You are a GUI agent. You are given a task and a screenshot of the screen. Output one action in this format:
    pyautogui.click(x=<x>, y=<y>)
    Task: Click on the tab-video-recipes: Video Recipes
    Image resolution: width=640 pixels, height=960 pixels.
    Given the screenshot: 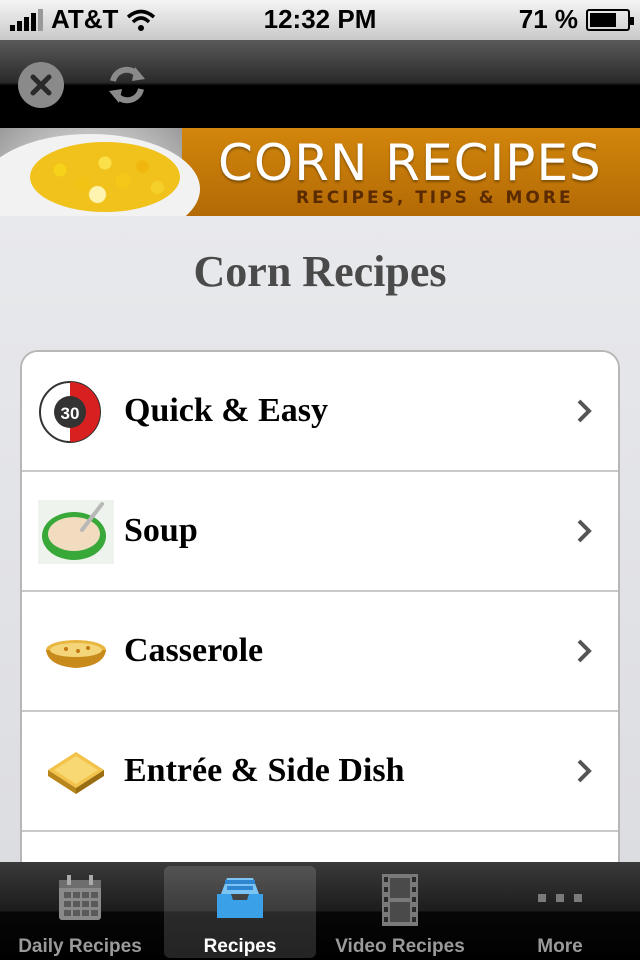 What is the action you would take?
    pyautogui.click(x=400, y=912)
    